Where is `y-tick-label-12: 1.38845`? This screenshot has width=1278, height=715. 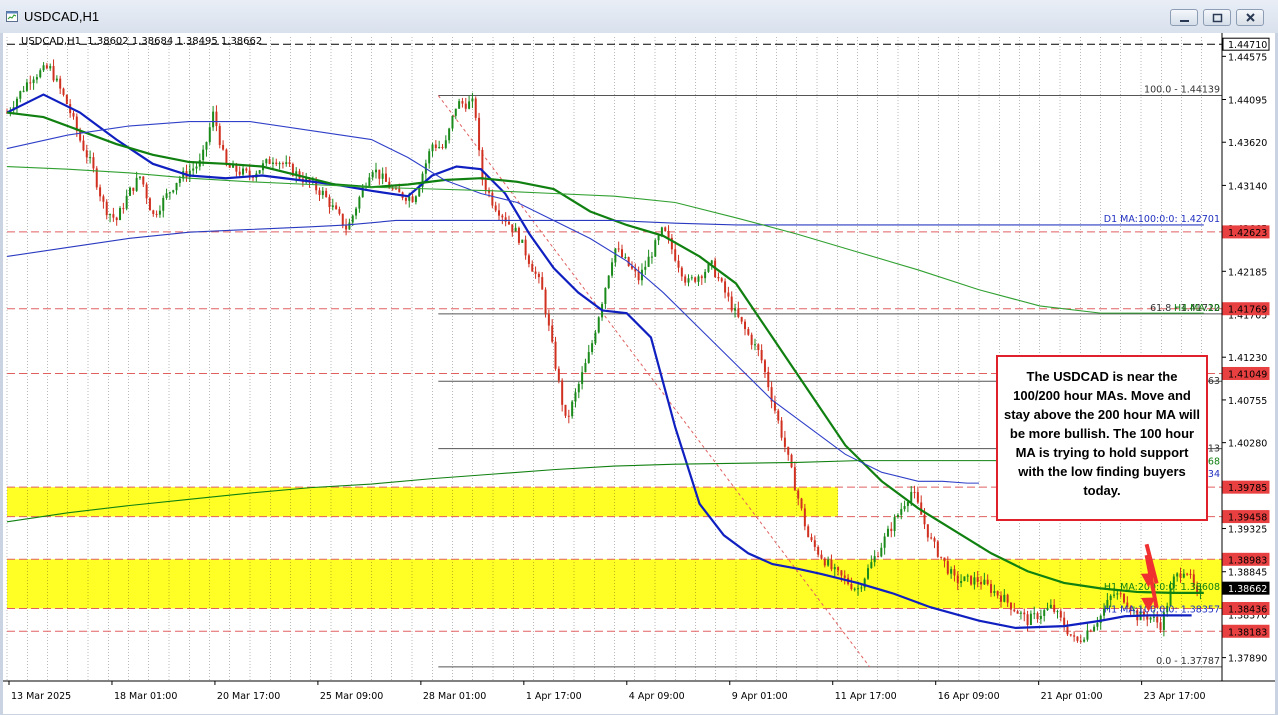
y-tick-label-12: 1.38845 is located at coordinates (1247, 573).